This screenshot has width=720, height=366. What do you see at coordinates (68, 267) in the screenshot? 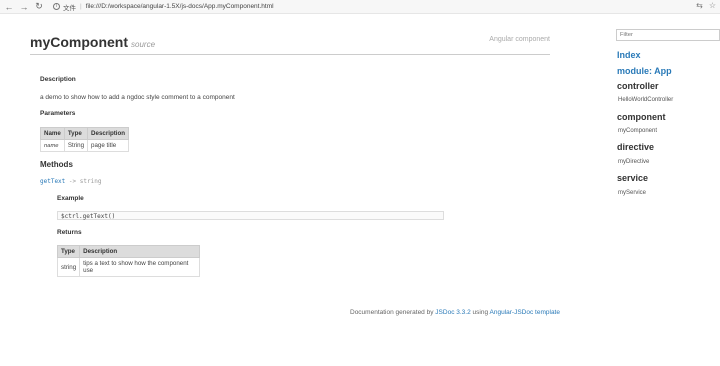
I see `return-type-cell: string` at bounding box center [68, 267].